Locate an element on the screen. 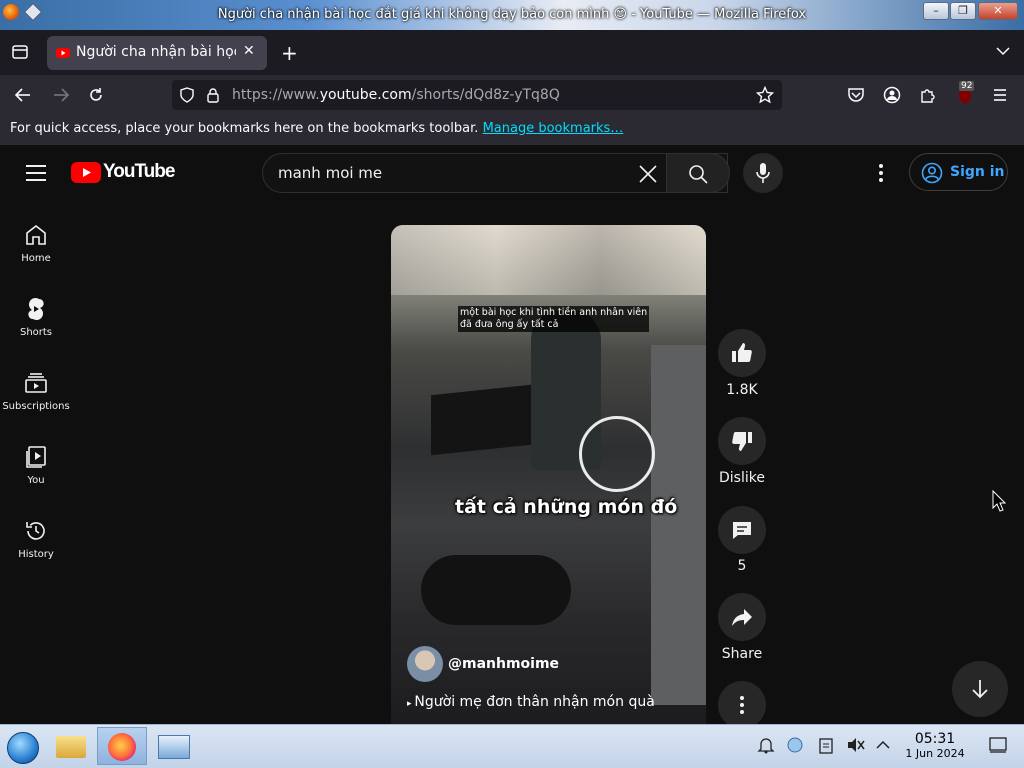  dislike-label: Dislike is located at coordinates (742, 478).